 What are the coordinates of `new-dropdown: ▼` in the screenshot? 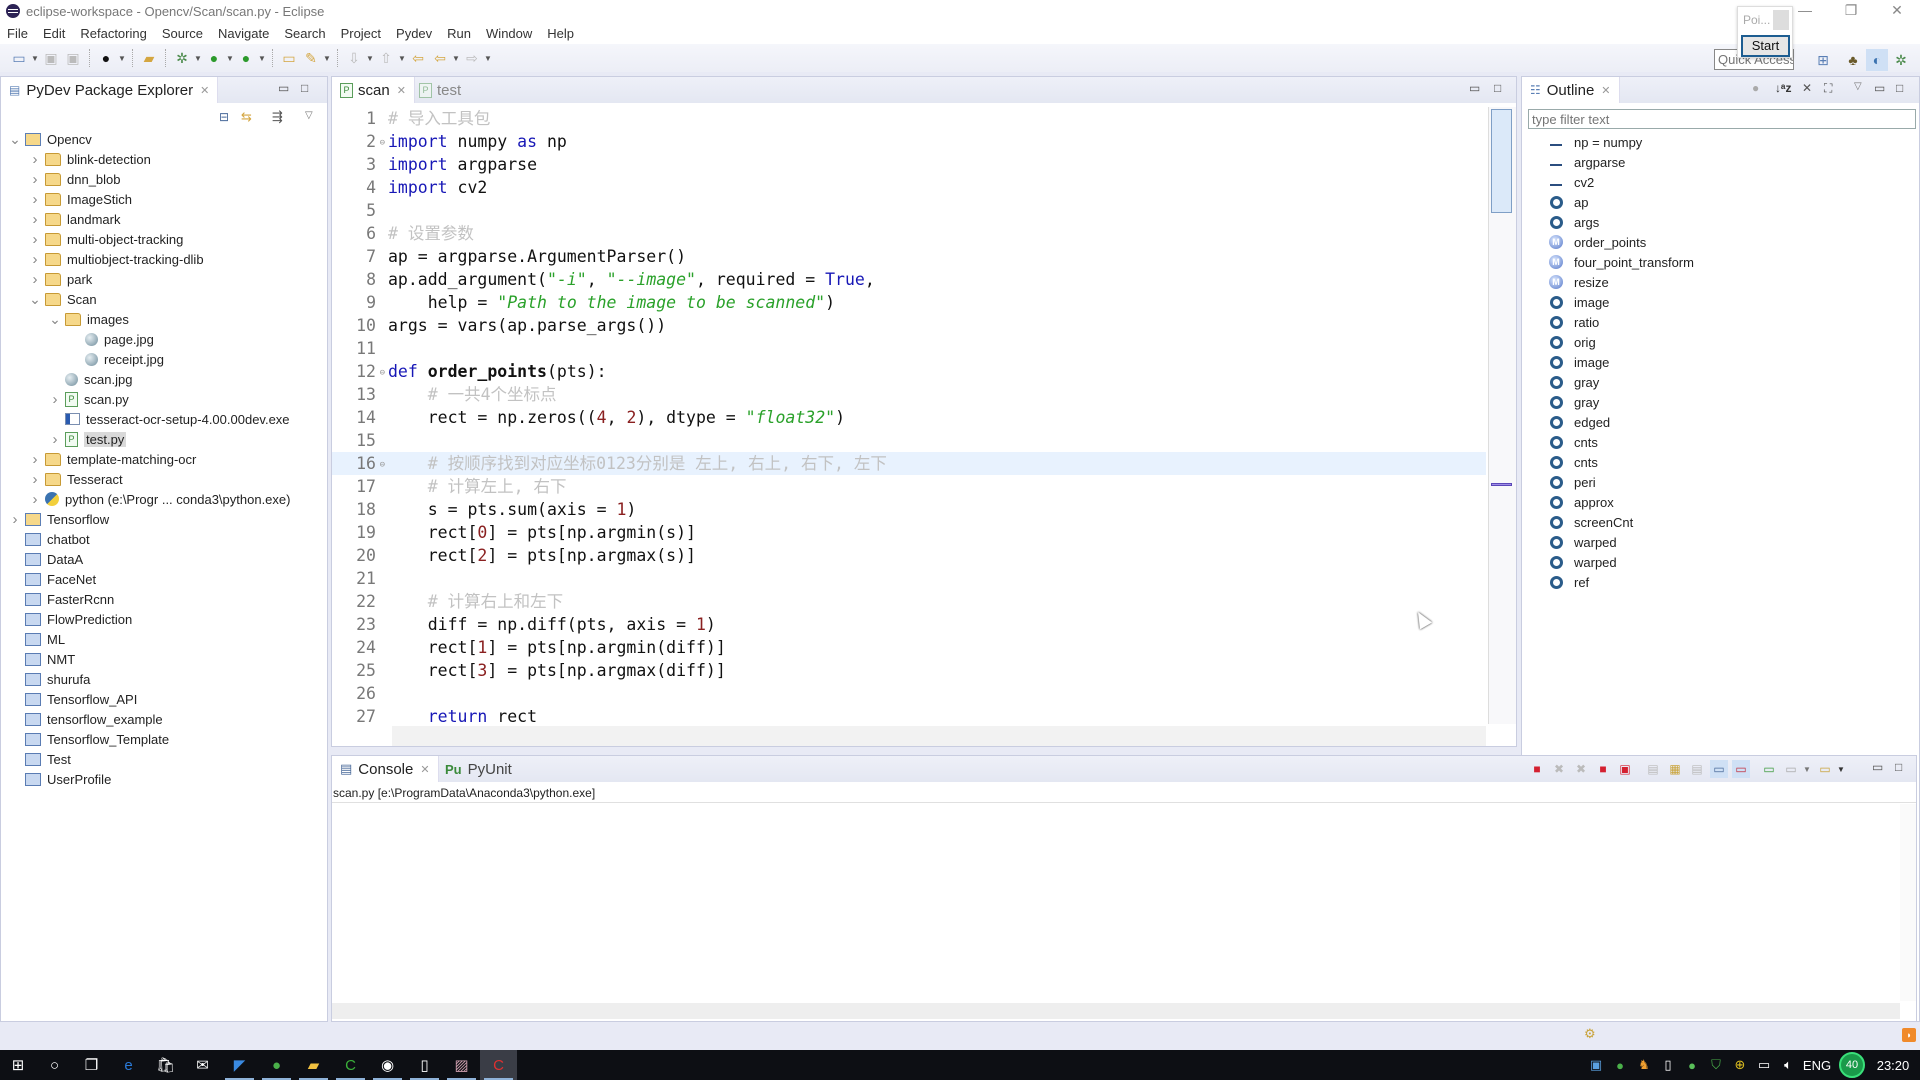 It's located at (35, 58).